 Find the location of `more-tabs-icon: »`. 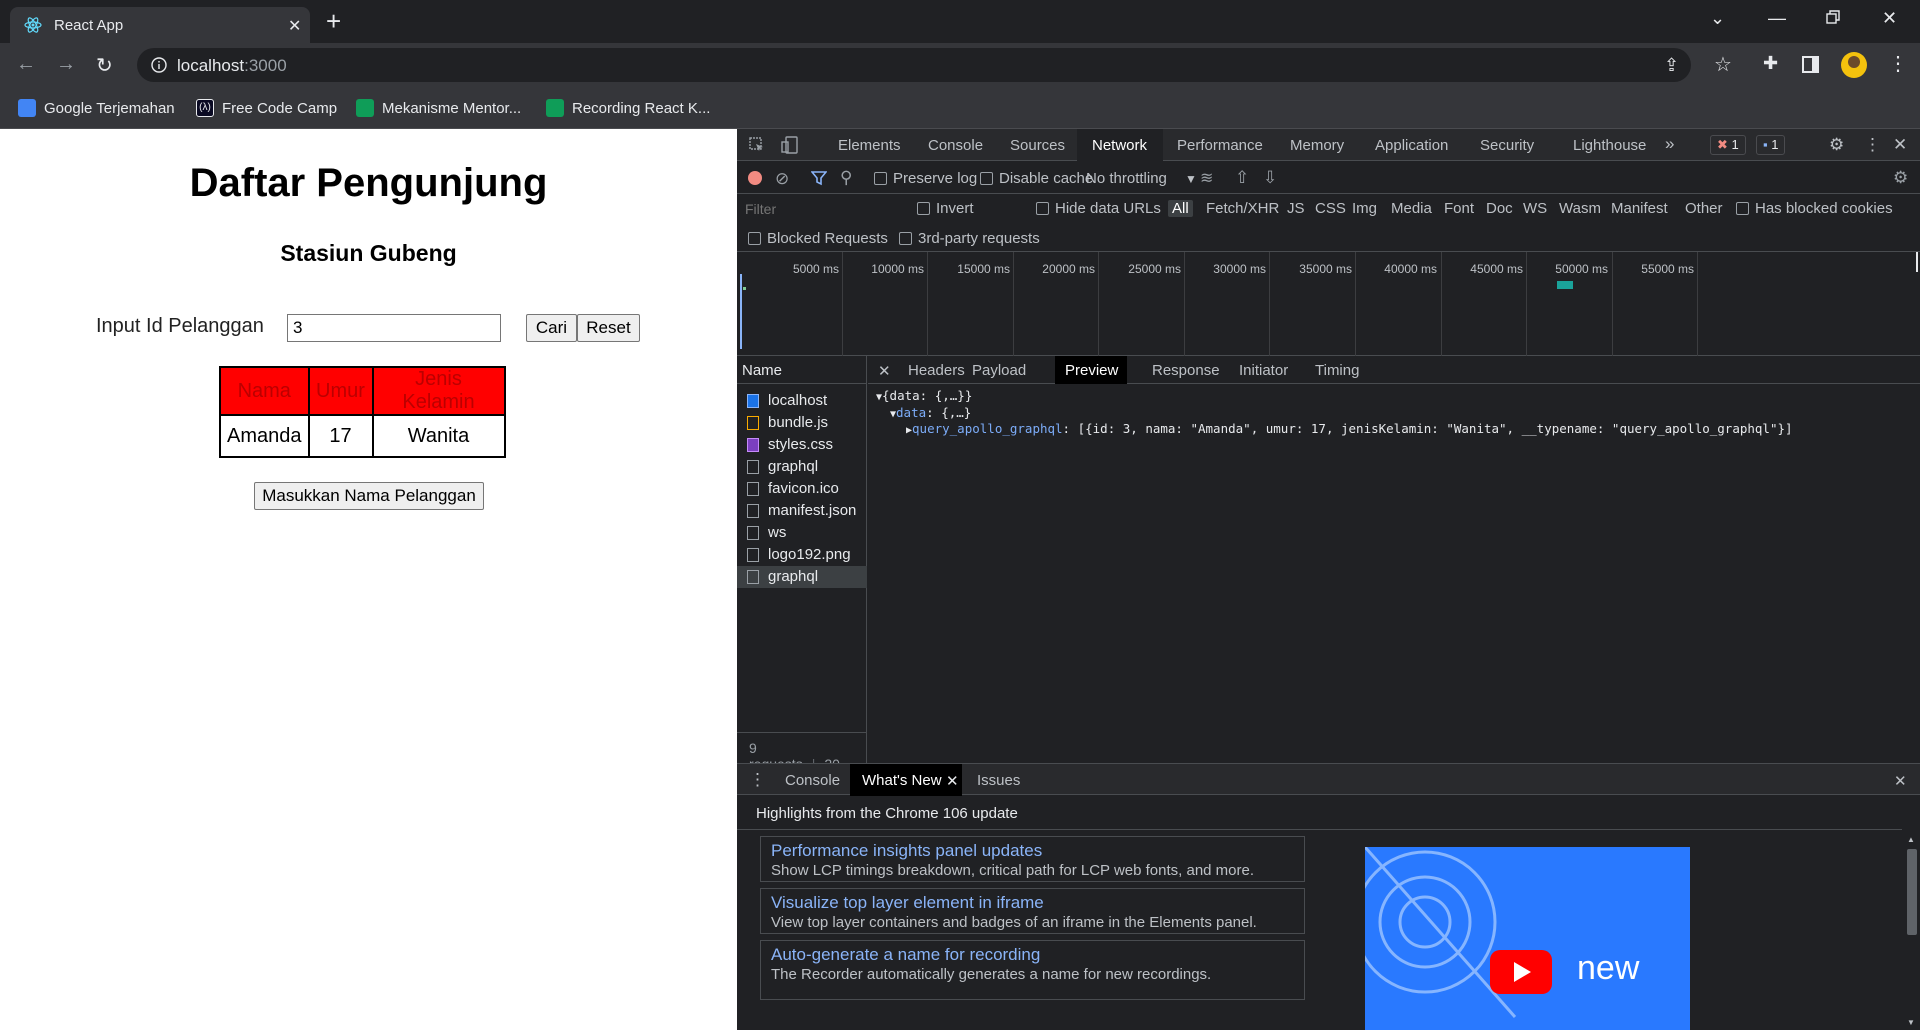

more-tabs-icon: » is located at coordinates (1669, 144).